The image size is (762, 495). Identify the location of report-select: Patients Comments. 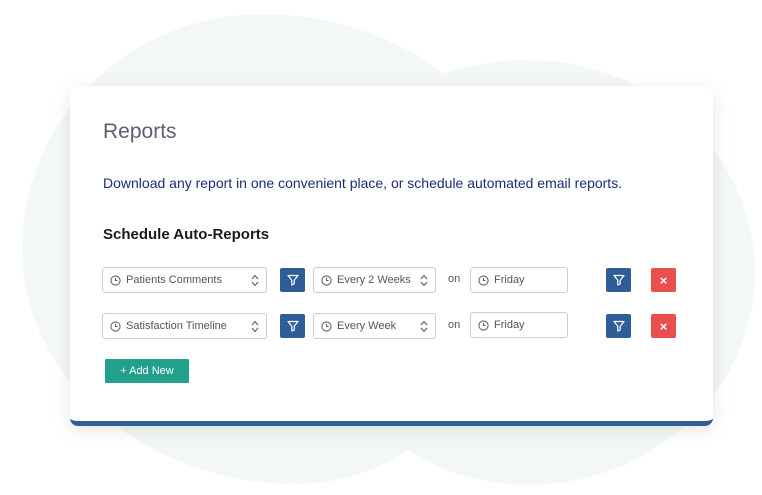
(184, 280).